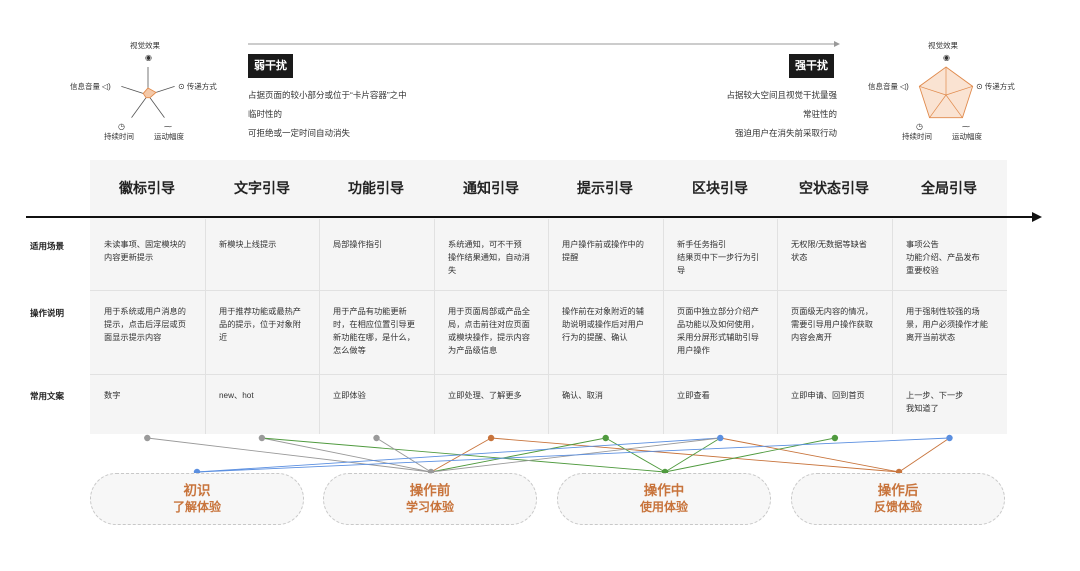  What do you see at coordinates (430, 499) in the screenshot?
I see `stage-before-operation: 操作前 学习体验` at bounding box center [430, 499].